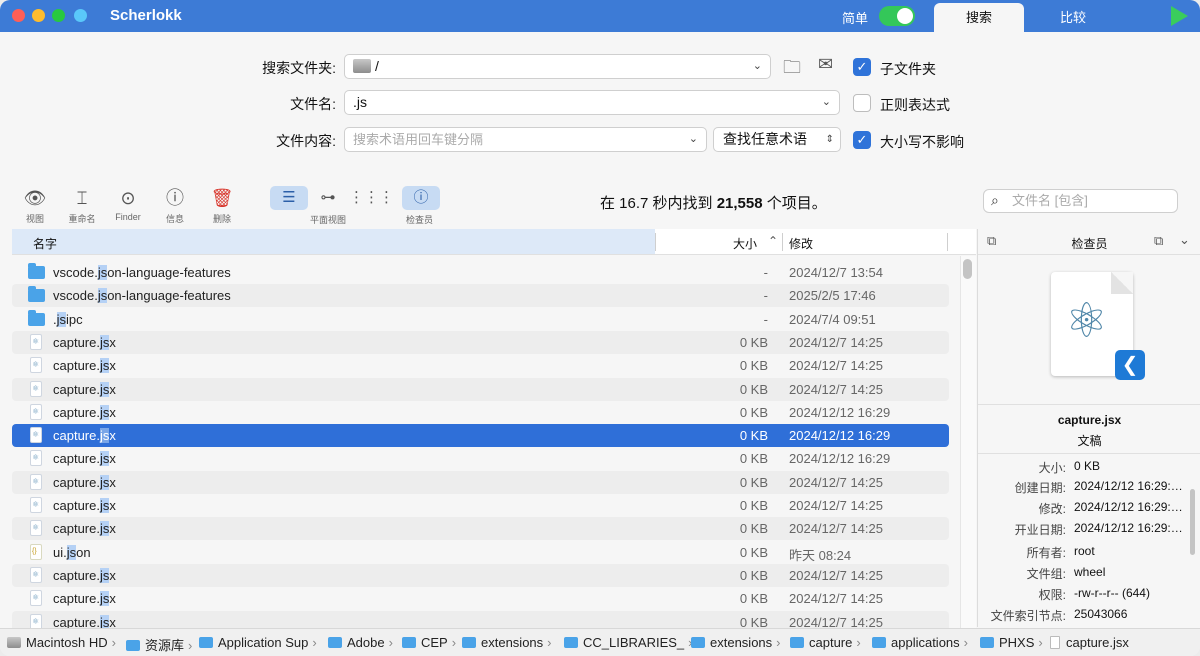  Describe the element at coordinates (1192, 522) in the screenshot. I see `inspector-scrollbar-thumb` at that location.